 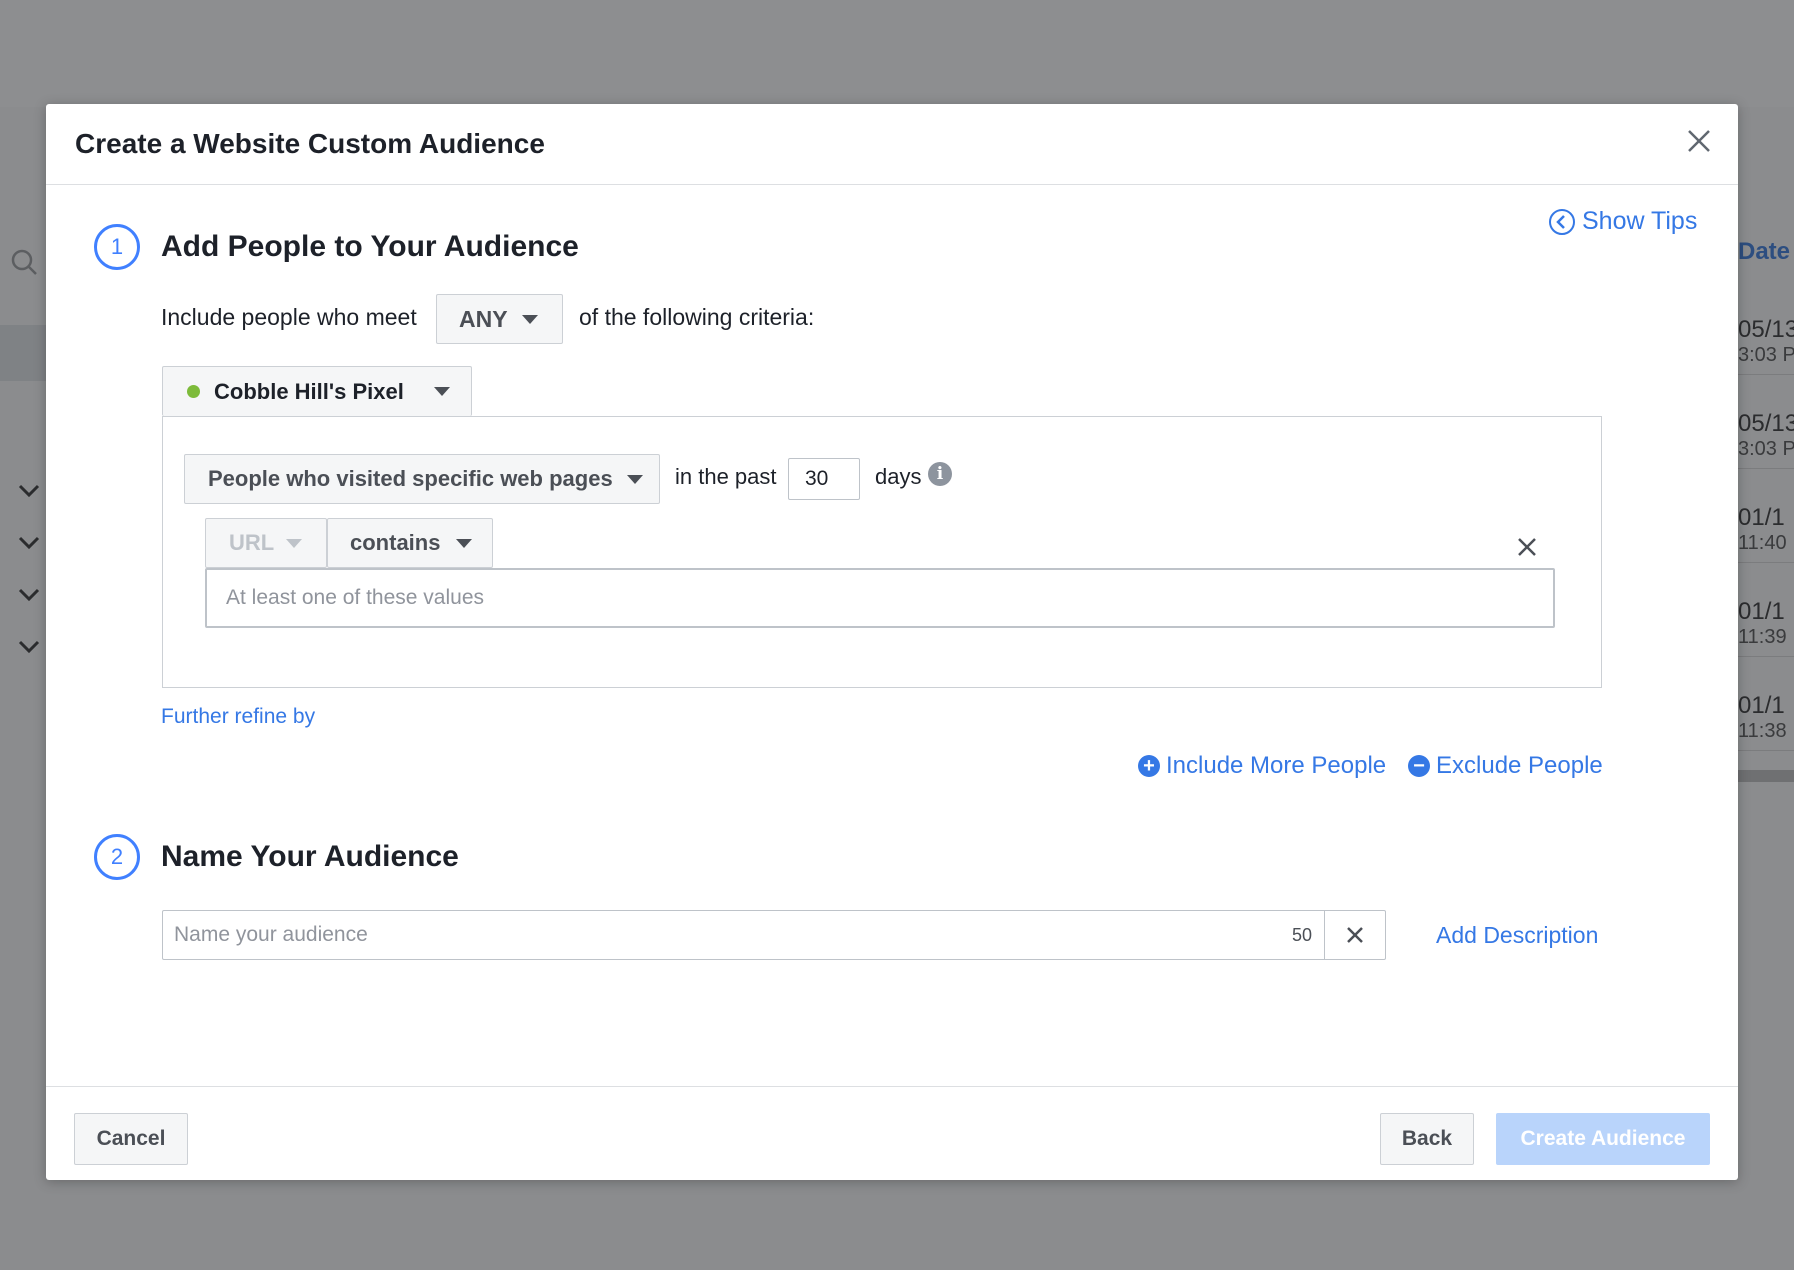 What do you see at coordinates (726, 476) in the screenshot?
I see `in-the-past-text: in the past` at bounding box center [726, 476].